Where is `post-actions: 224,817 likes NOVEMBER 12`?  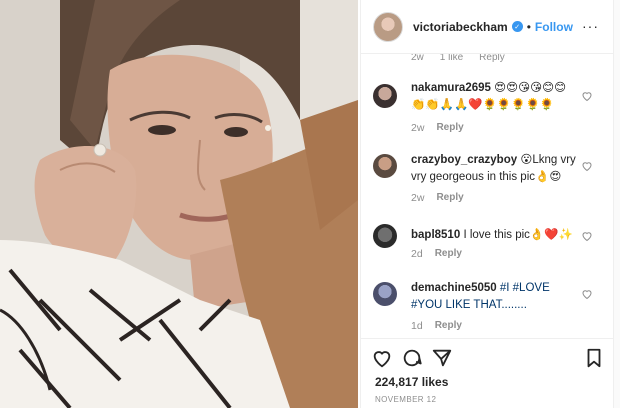
post-actions: 224,817 likes NOVEMBER 12 is located at coordinates (488, 373).